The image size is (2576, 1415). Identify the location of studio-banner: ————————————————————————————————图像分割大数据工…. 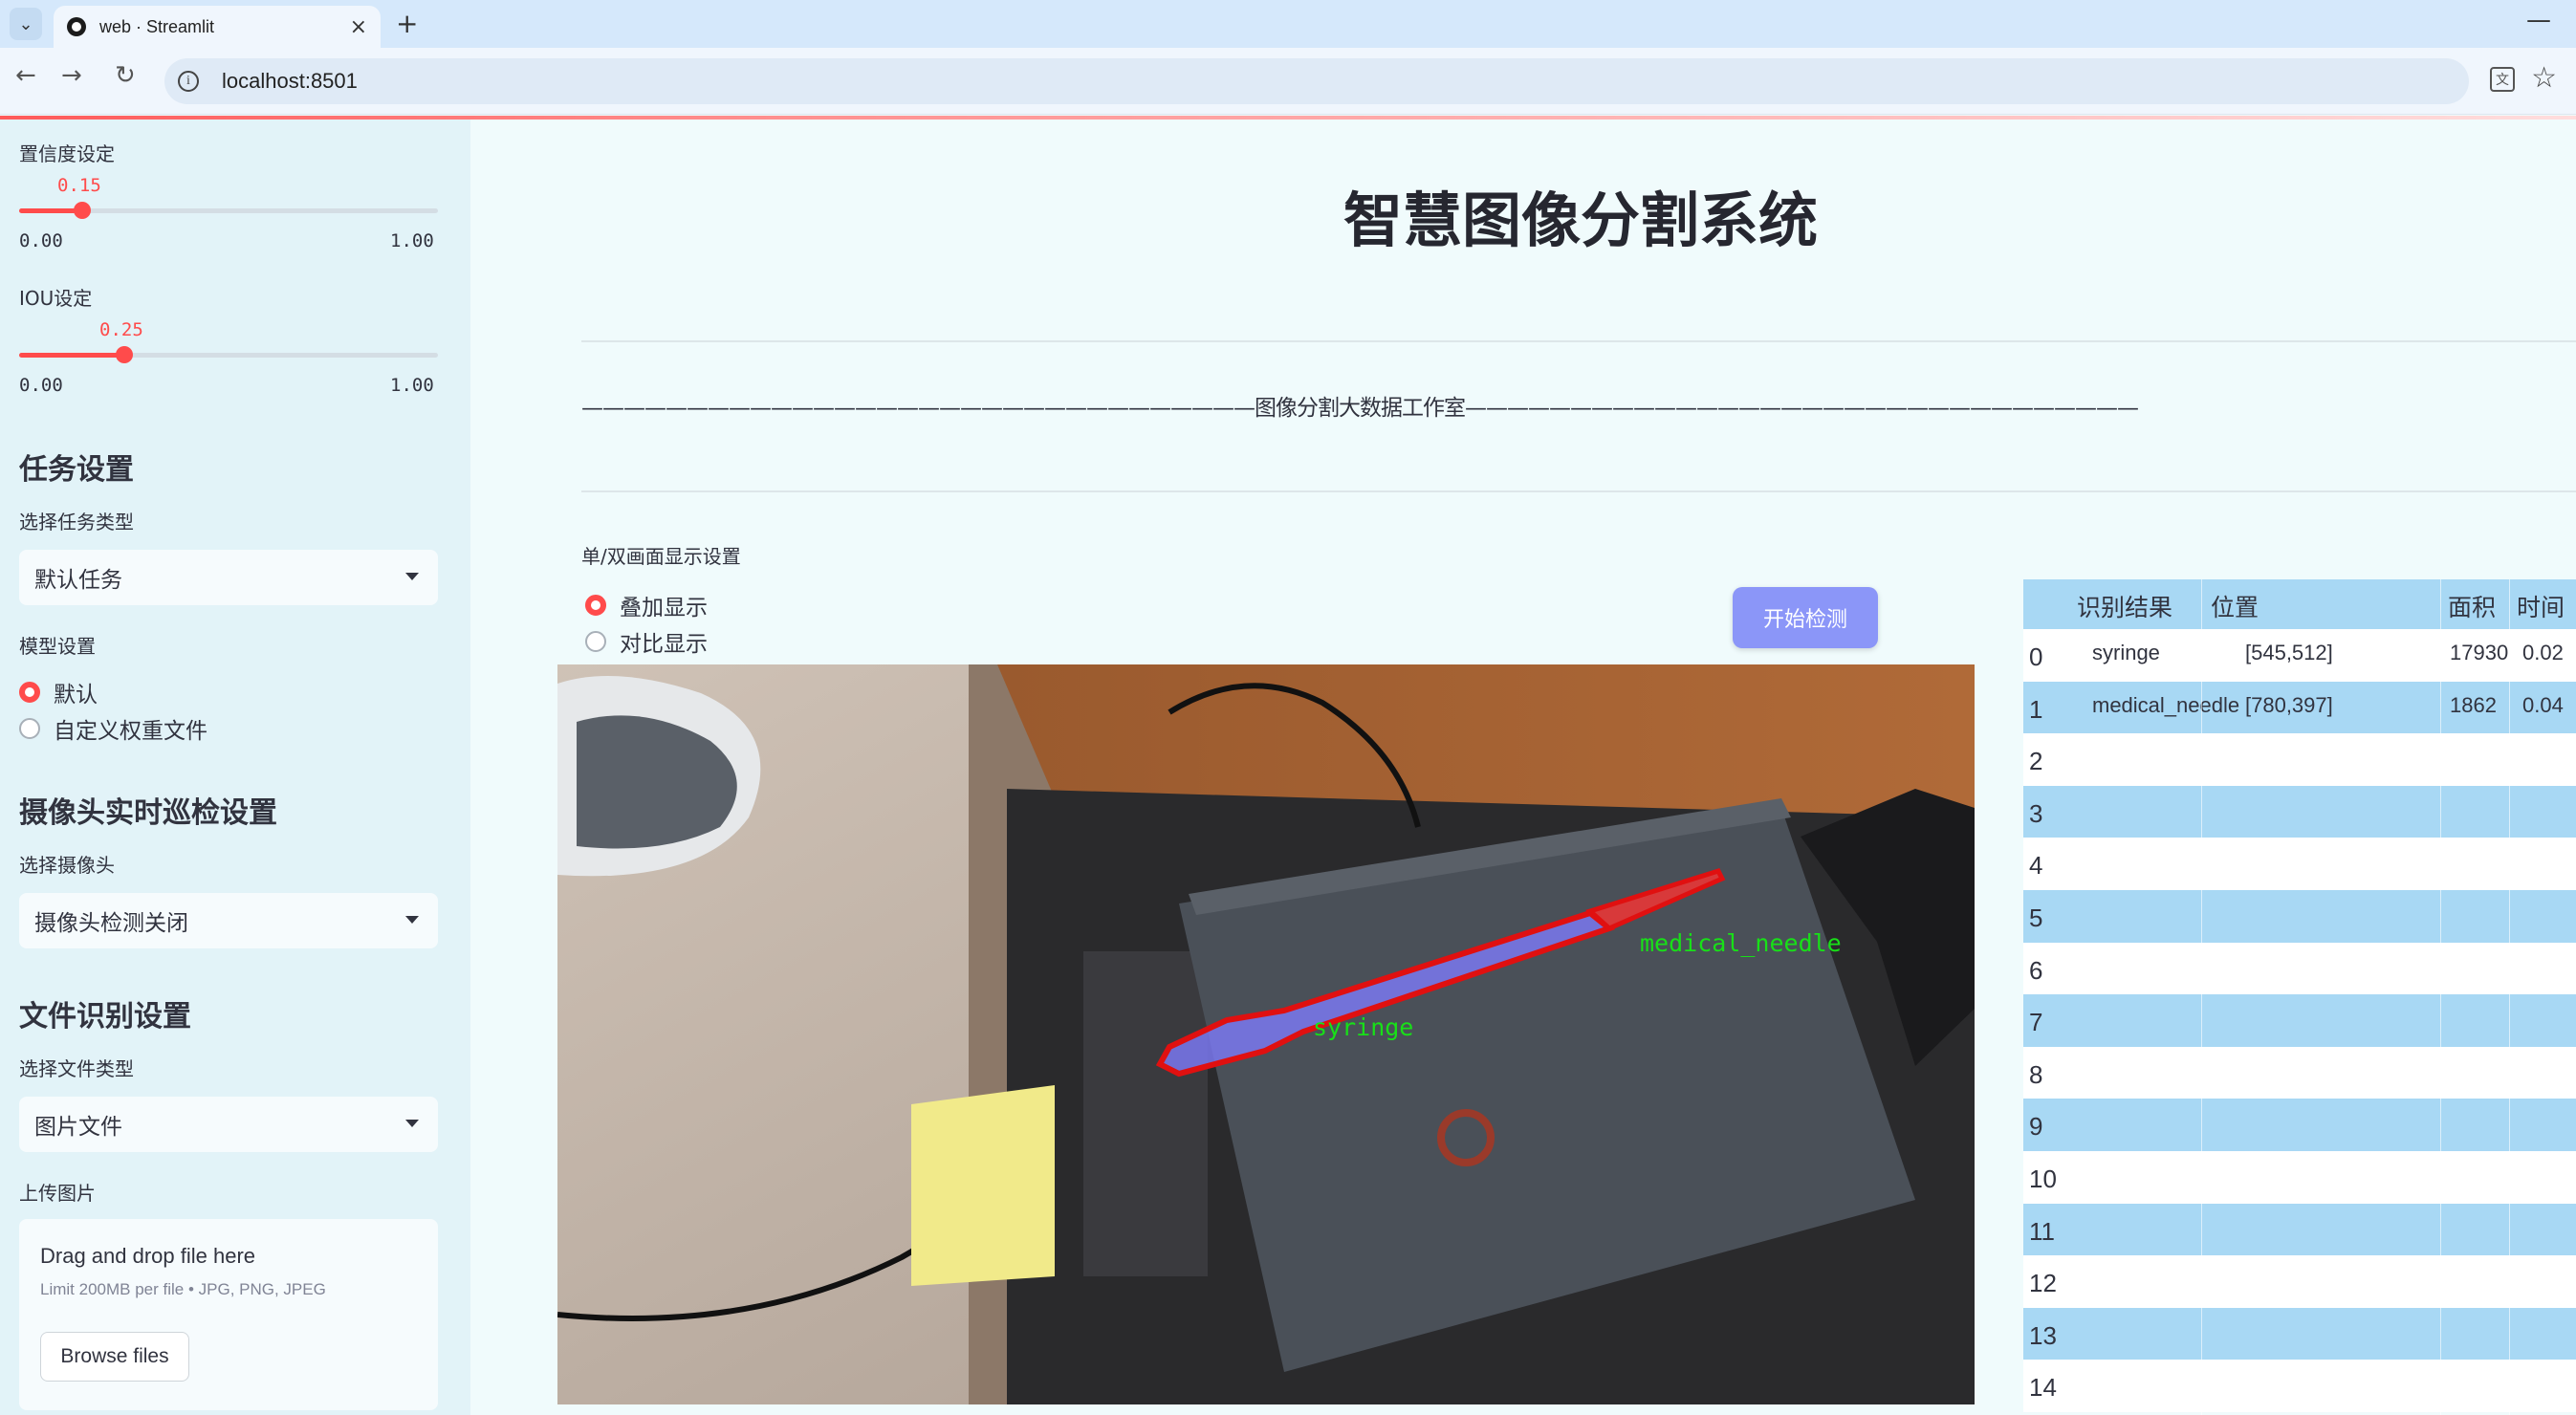
(1360, 408).